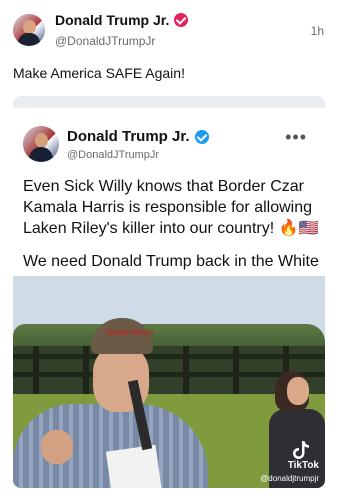 This screenshot has width=338, height=500. Describe the element at coordinates (29, 30) in the screenshot. I see `author-avatar` at that location.